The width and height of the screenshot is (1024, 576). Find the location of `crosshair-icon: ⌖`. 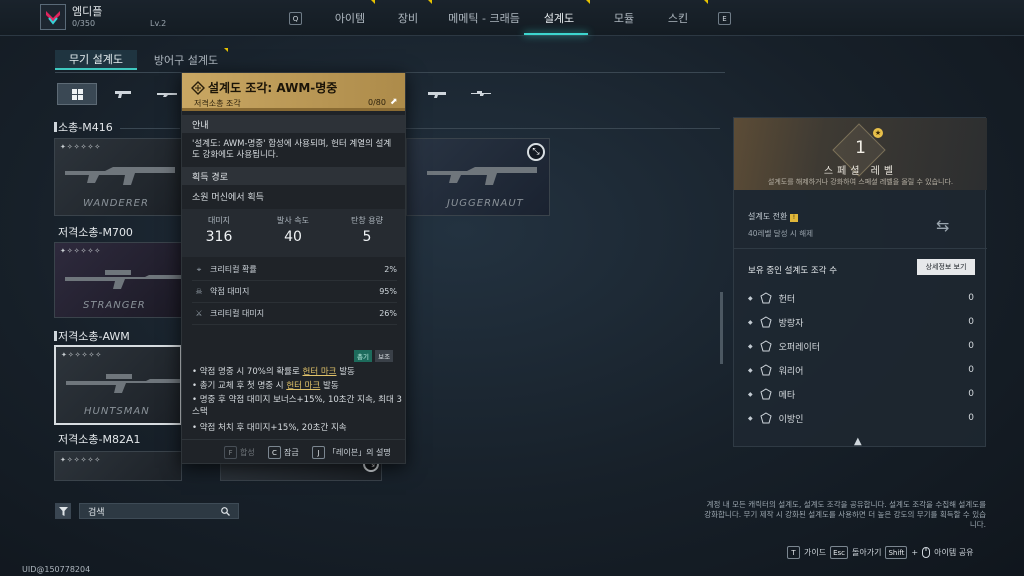

crosshair-icon: ⌖ is located at coordinates (199, 269).